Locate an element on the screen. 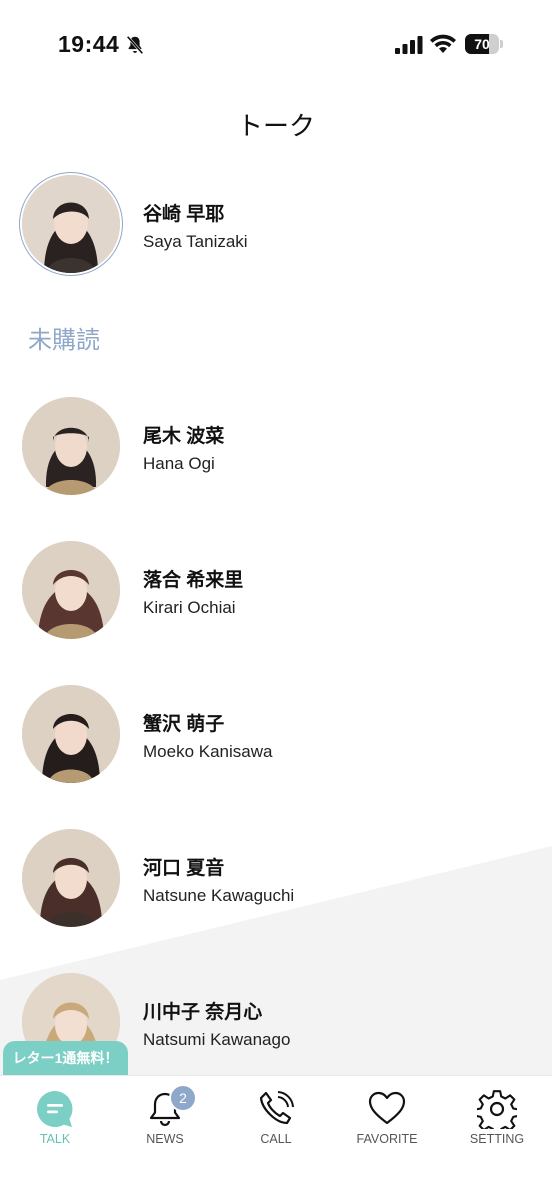 Image resolution: width=552 pixels, height=1201 pixels. member-name-en: Saya Tanizaki is located at coordinates (195, 241).